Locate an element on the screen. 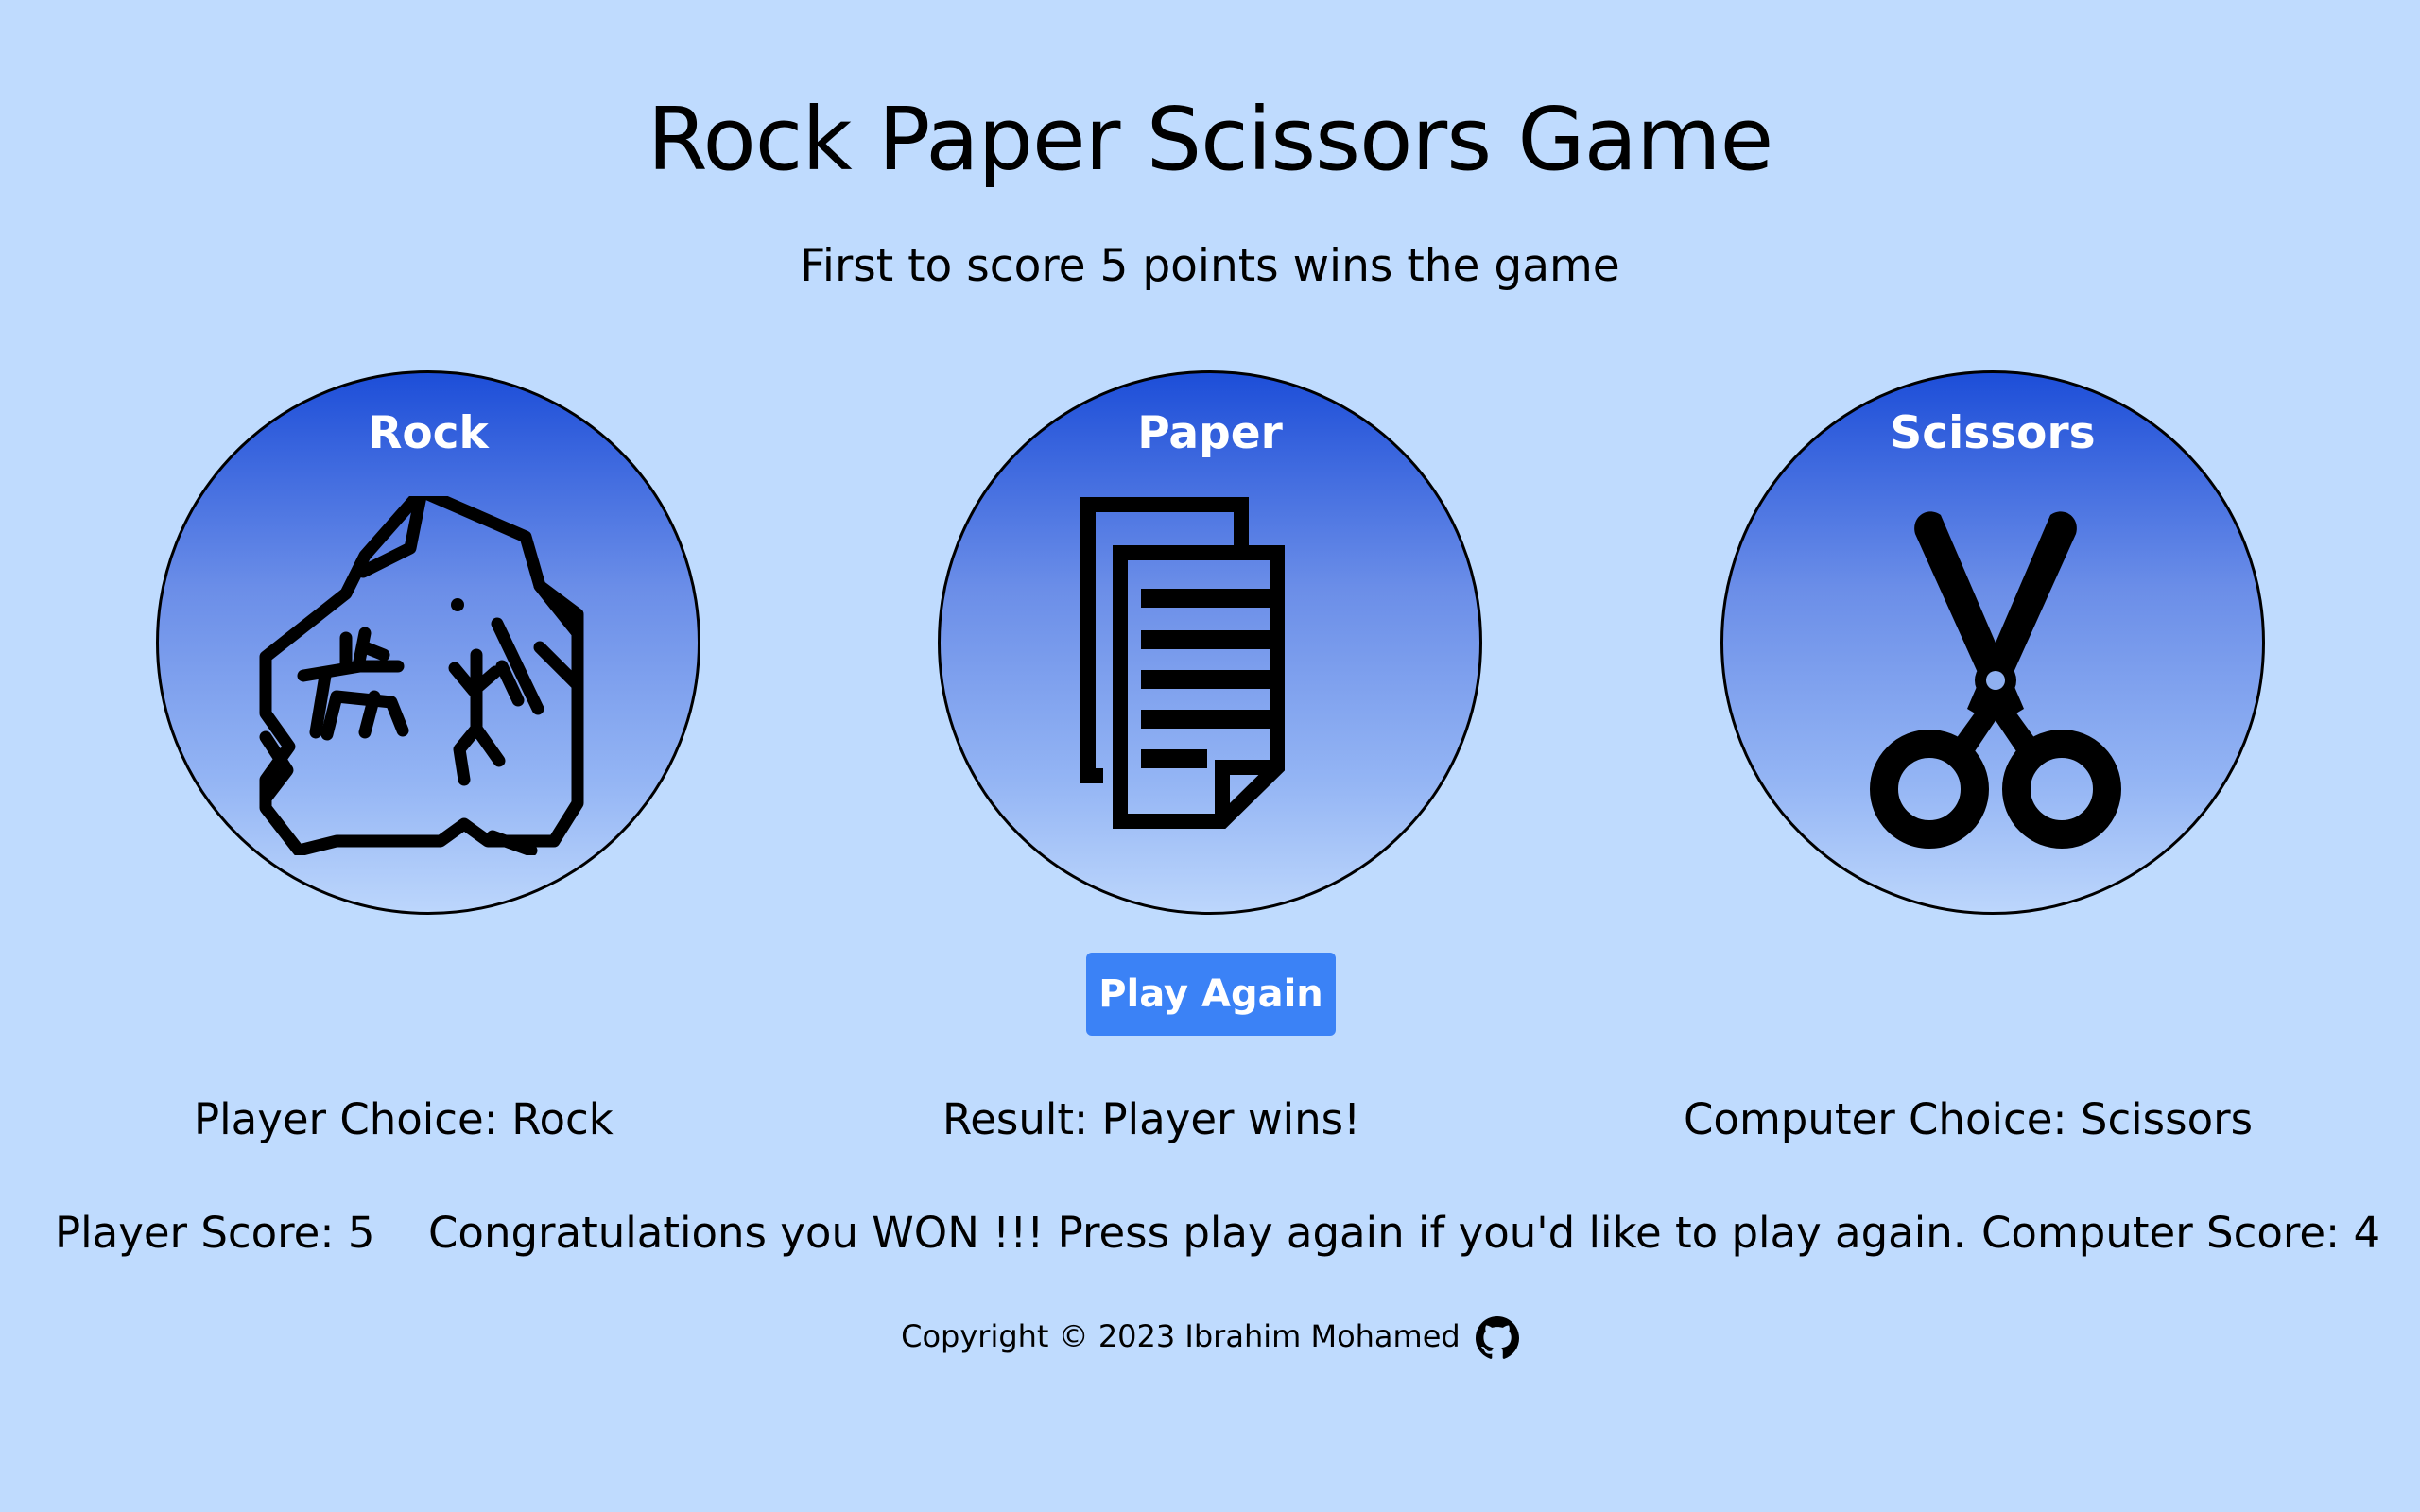 The image size is (2420, 1512). result-text: Result: Player wins! is located at coordinates (1151, 1119).